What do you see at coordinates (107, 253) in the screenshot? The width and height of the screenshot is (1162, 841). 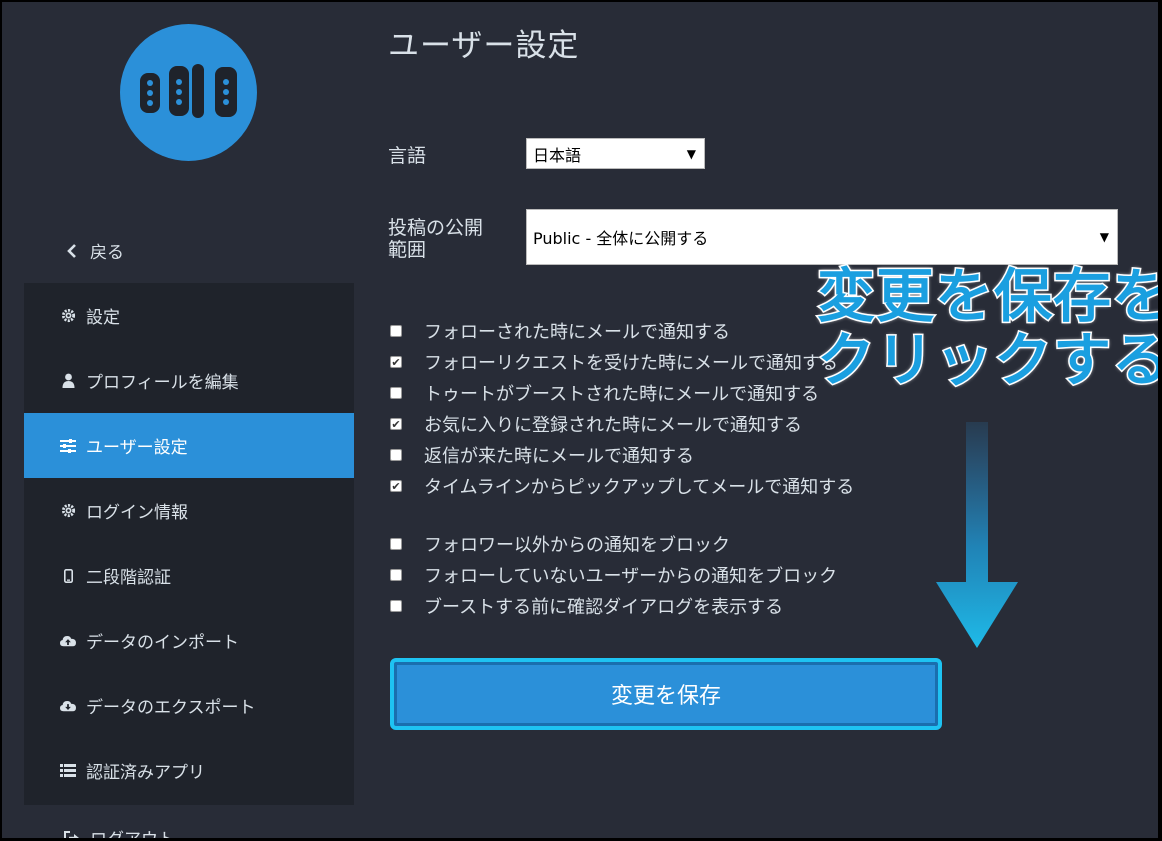 I see `sidebar-item-label: 戻る` at bounding box center [107, 253].